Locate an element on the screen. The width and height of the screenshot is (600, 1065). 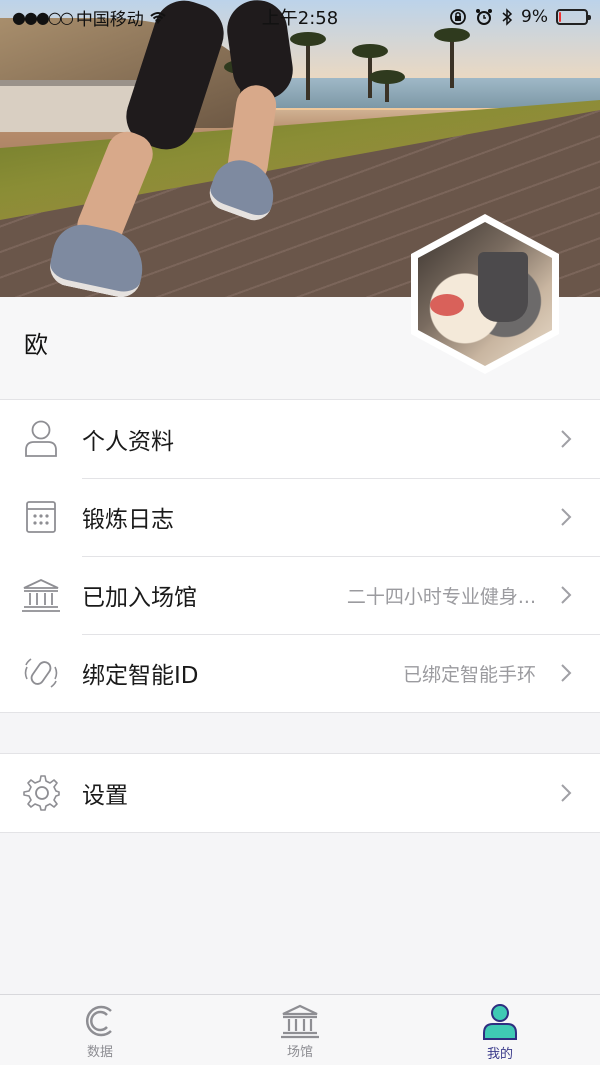
person-filled-icon is located at coordinates (500, 1022).